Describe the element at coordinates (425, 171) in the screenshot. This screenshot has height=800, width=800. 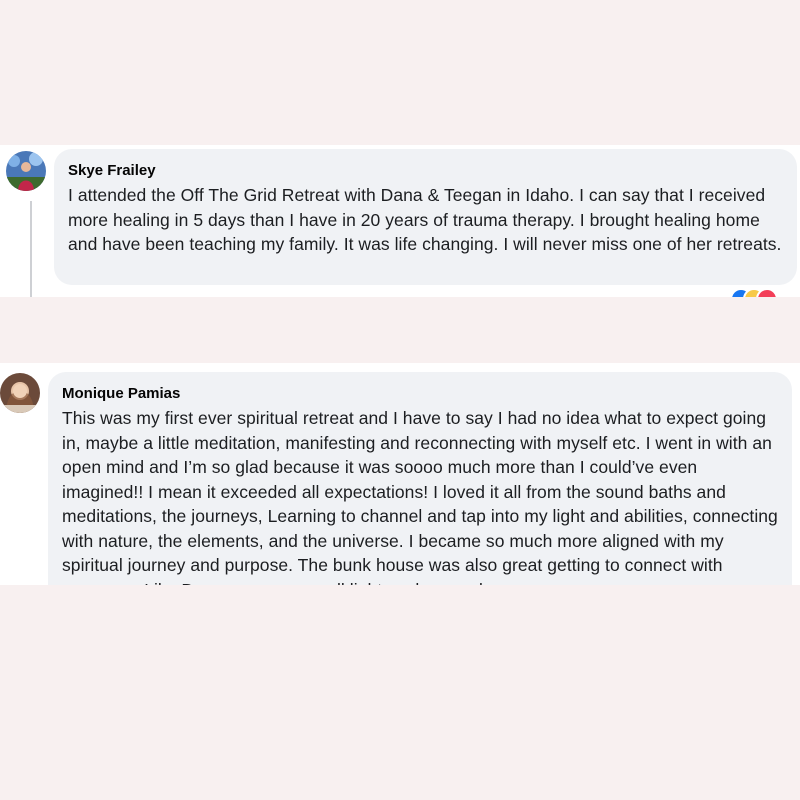
I see `comment-author: Skye Frailey` at that location.